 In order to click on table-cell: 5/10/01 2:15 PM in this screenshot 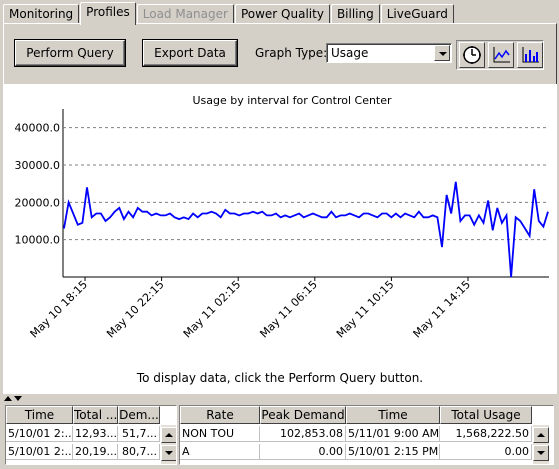, I will do `click(393, 452)`.